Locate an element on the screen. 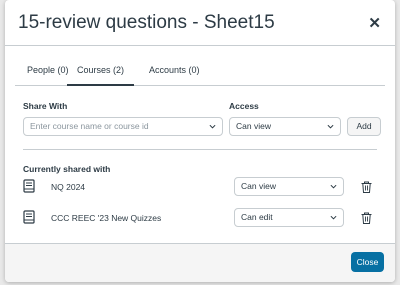 The image size is (400, 285). close-icon: ✕ is located at coordinates (374, 23).